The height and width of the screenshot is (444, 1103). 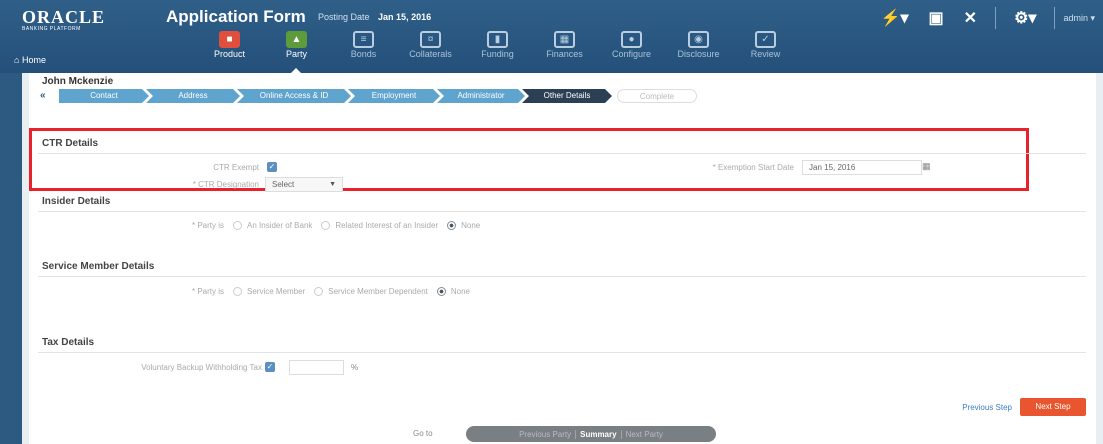 What do you see at coordinates (631, 54) in the screenshot?
I see `tab-label: Configure` at bounding box center [631, 54].